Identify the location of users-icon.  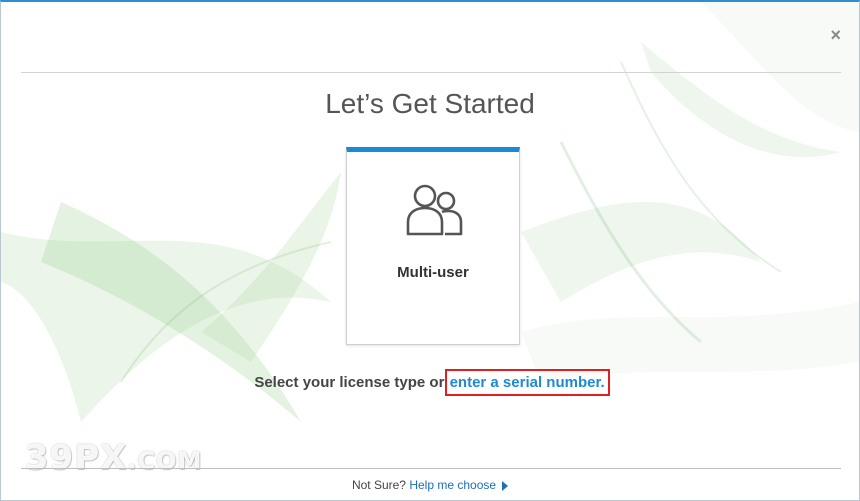
(434, 210).